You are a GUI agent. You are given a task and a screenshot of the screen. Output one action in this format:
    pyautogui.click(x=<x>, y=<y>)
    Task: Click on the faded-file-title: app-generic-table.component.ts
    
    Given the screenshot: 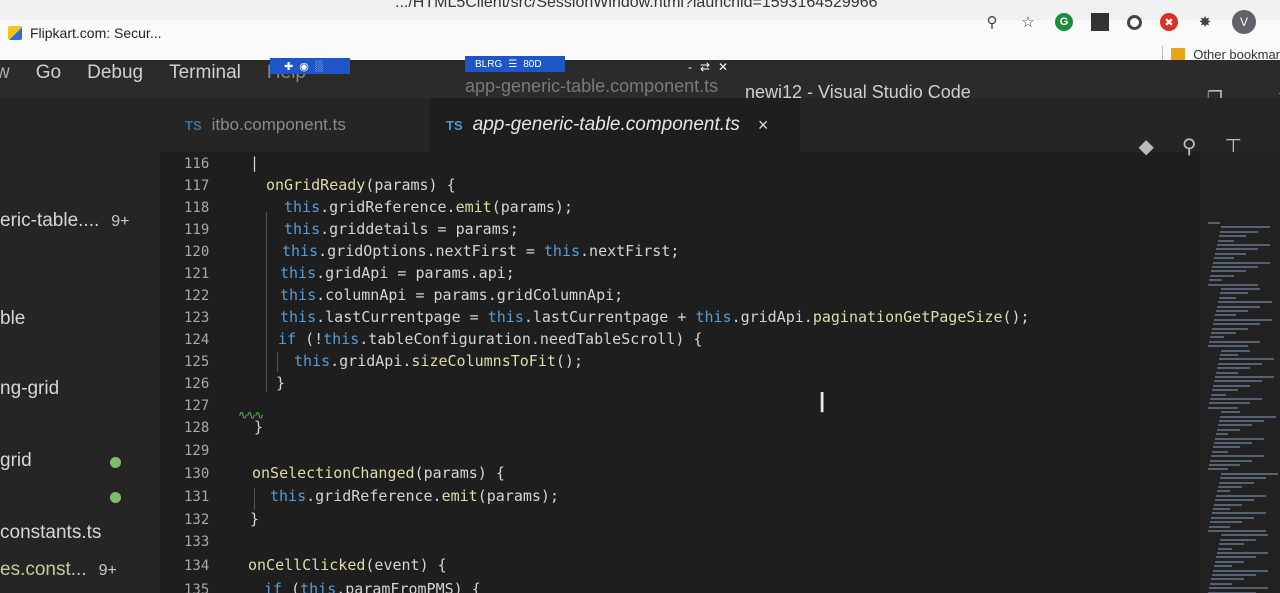 What is the action you would take?
    pyautogui.click(x=592, y=86)
    